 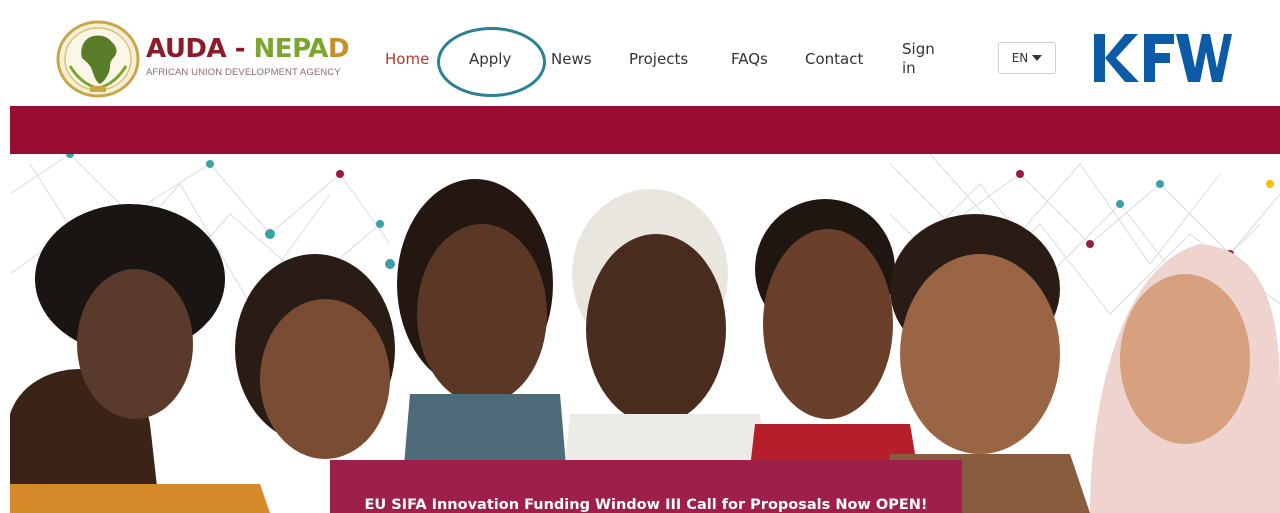 I want to click on language-selected: EN, so click(x=1020, y=58).